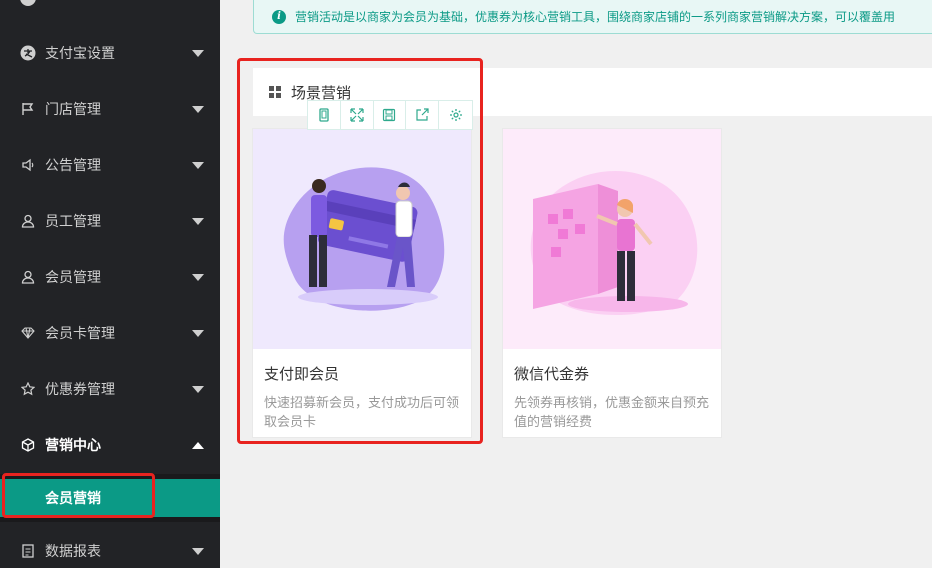  I want to click on sidebar-item-member-management: 会员管理, so click(110, 277).